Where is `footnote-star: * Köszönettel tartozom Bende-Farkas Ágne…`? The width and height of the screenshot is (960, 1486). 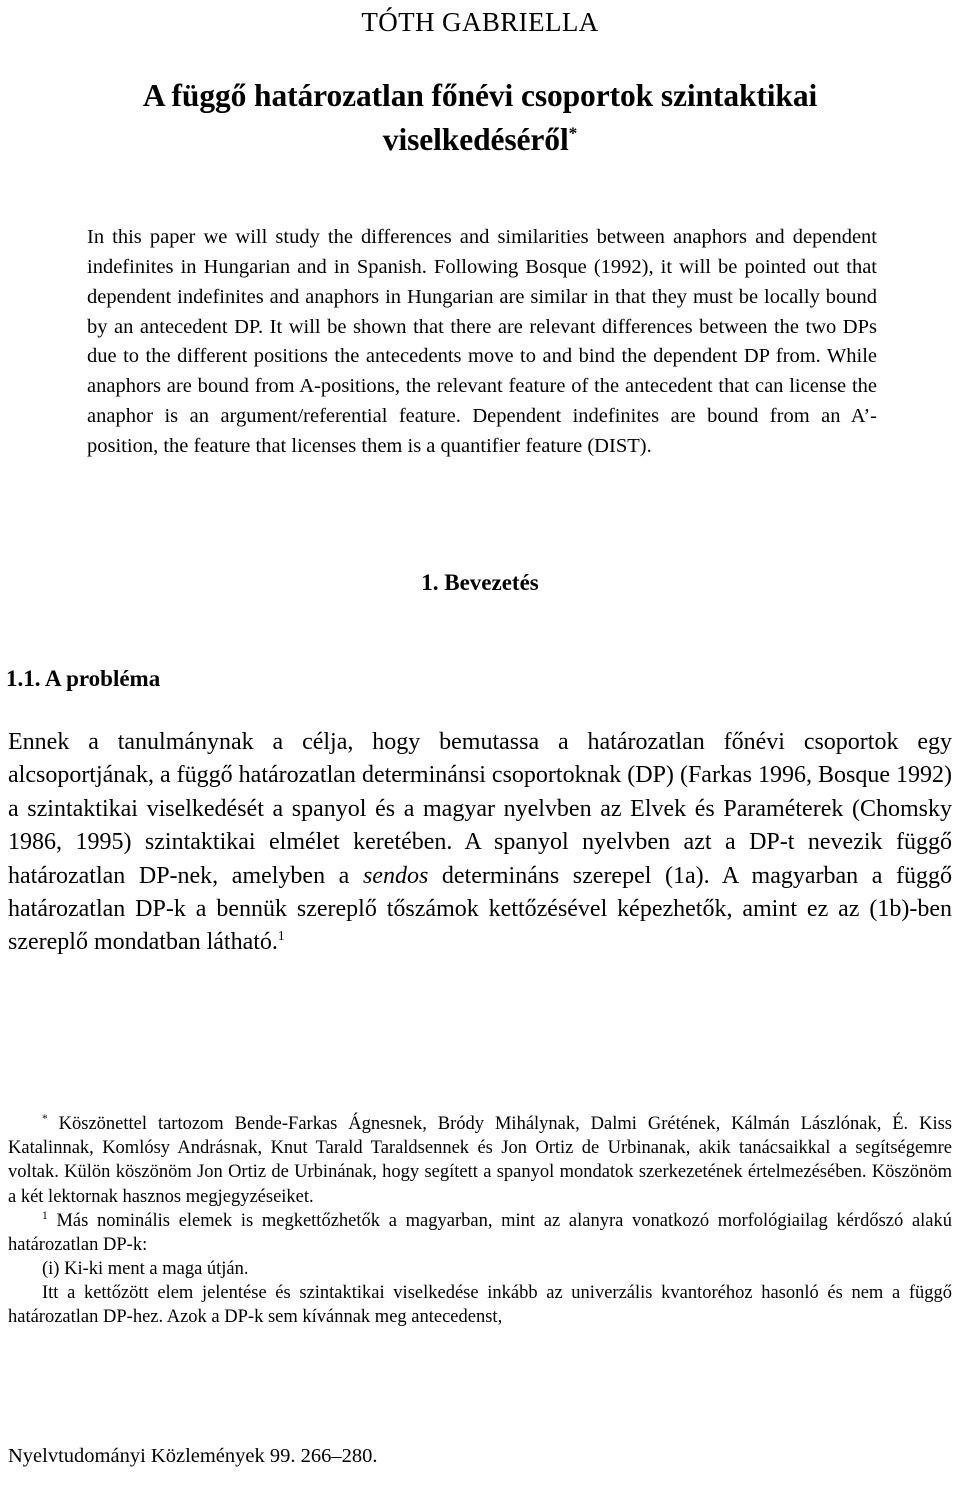 footnote-star: * Köszönettel tartozom Bende-Farkas Ágne… is located at coordinates (480, 1160).